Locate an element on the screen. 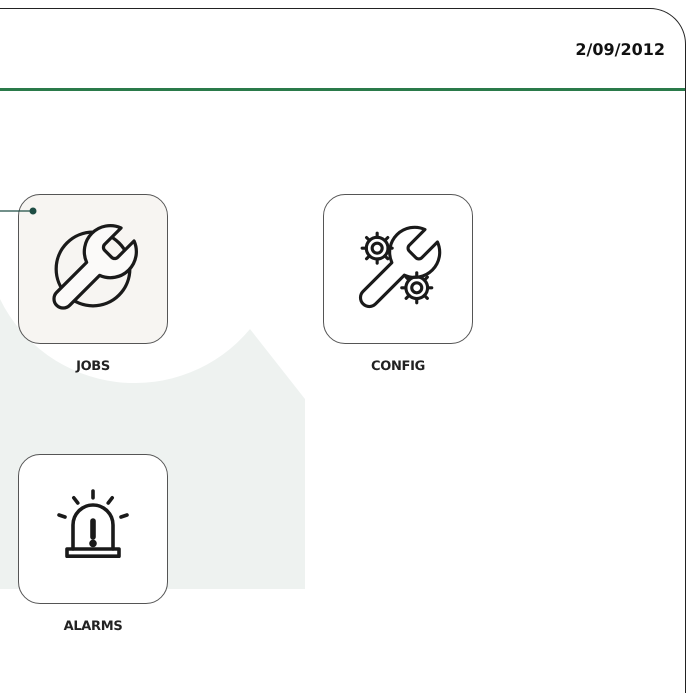  tile-label: CONFIG is located at coordinates (398, 367).